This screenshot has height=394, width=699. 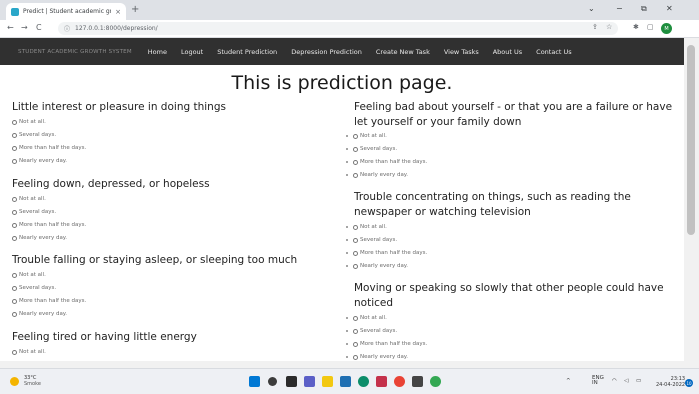 What do you see at coordinates (363, 381) in the screenshot?
I see `edge-browser-icon` at bounding box center [363, 381].